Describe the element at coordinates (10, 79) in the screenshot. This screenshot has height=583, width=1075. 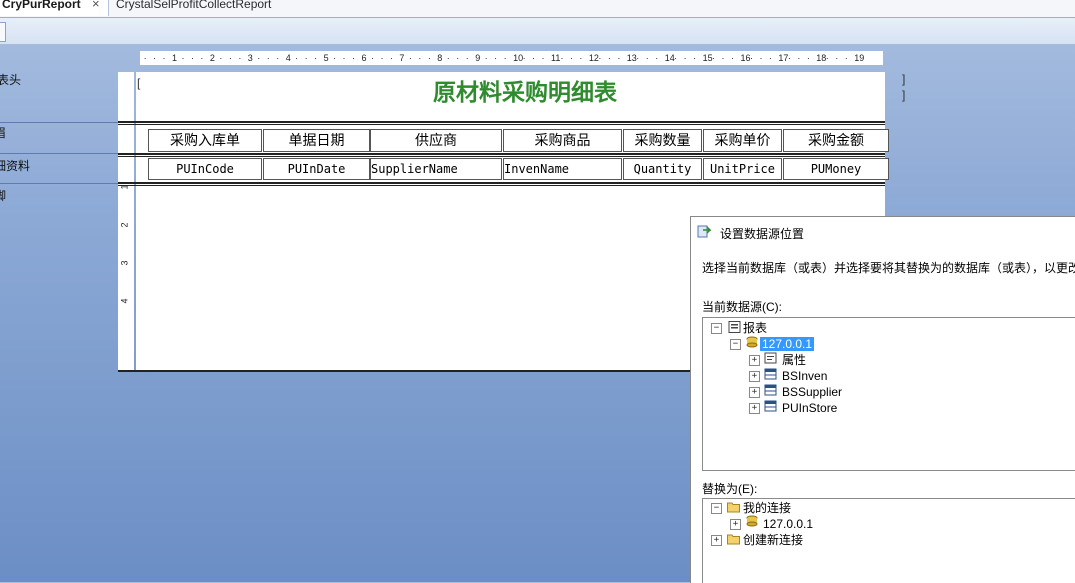
I see `section-label-report-header: 表头` at that location.